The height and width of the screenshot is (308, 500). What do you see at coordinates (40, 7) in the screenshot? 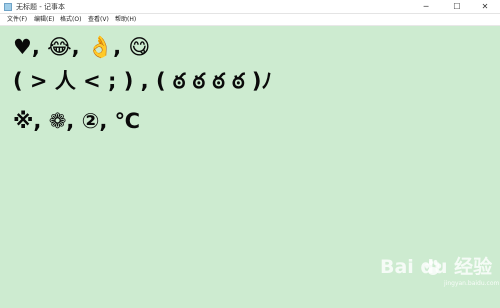
I see `window-title: 无标题 - 记事本` at bounding box center [40, 7].